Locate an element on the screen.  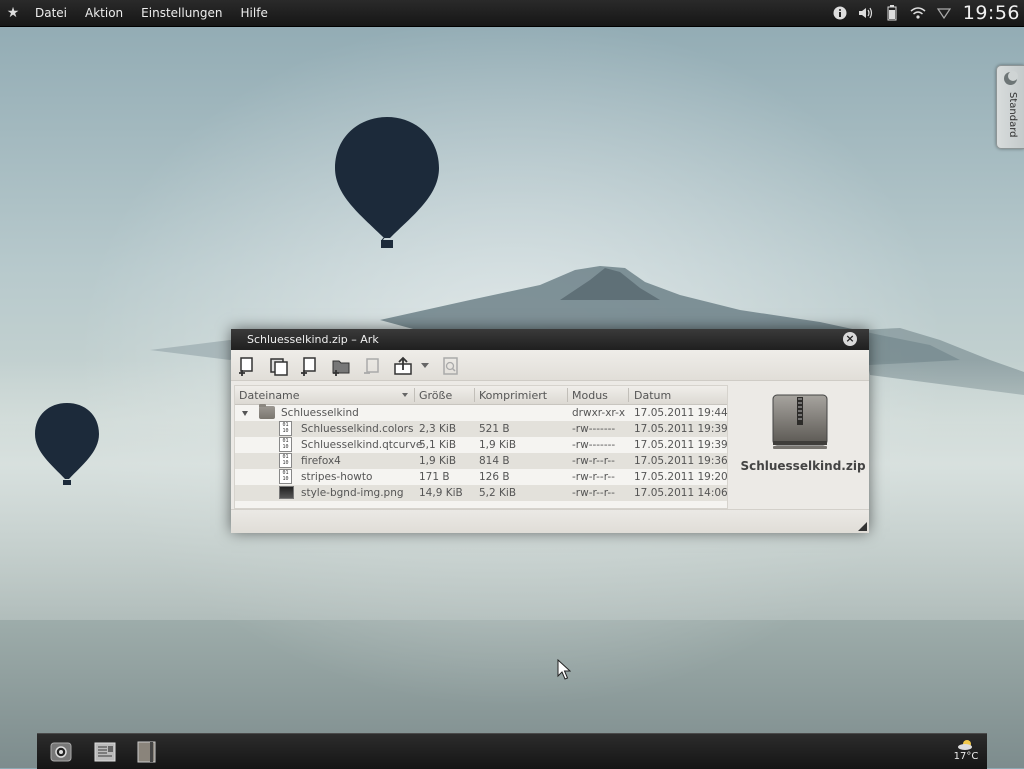
task-eye-icon is located at coordinates (61, 752).